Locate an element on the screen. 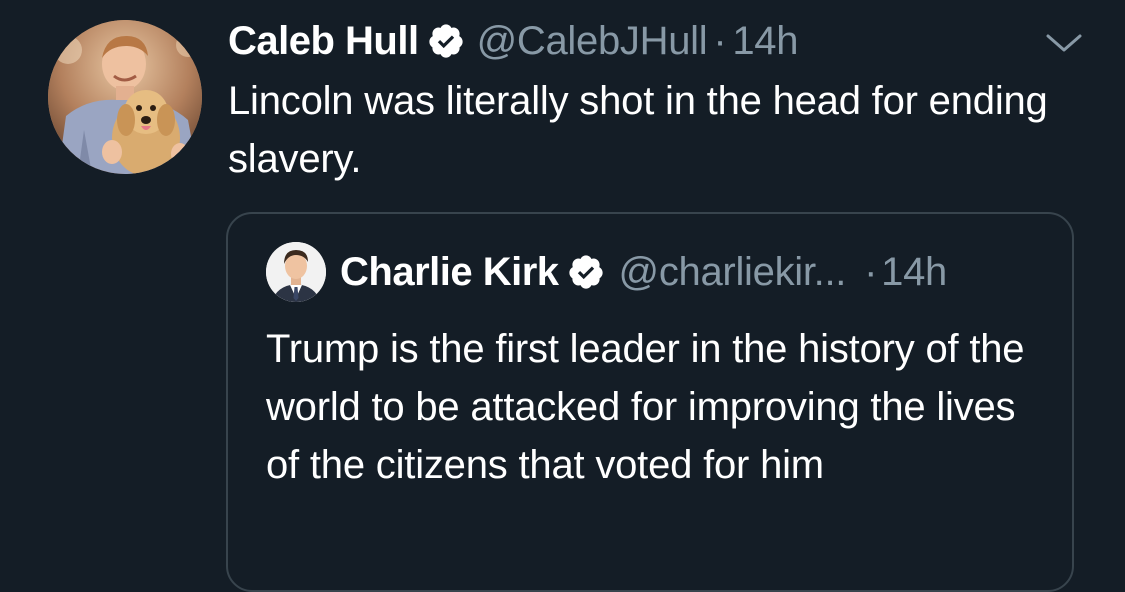 Image resolution: width=1125 pixels, height=592 pixels. tweet-header: Caleb Hull @CalebJHull · 14h is located at coordinates (513, 41).